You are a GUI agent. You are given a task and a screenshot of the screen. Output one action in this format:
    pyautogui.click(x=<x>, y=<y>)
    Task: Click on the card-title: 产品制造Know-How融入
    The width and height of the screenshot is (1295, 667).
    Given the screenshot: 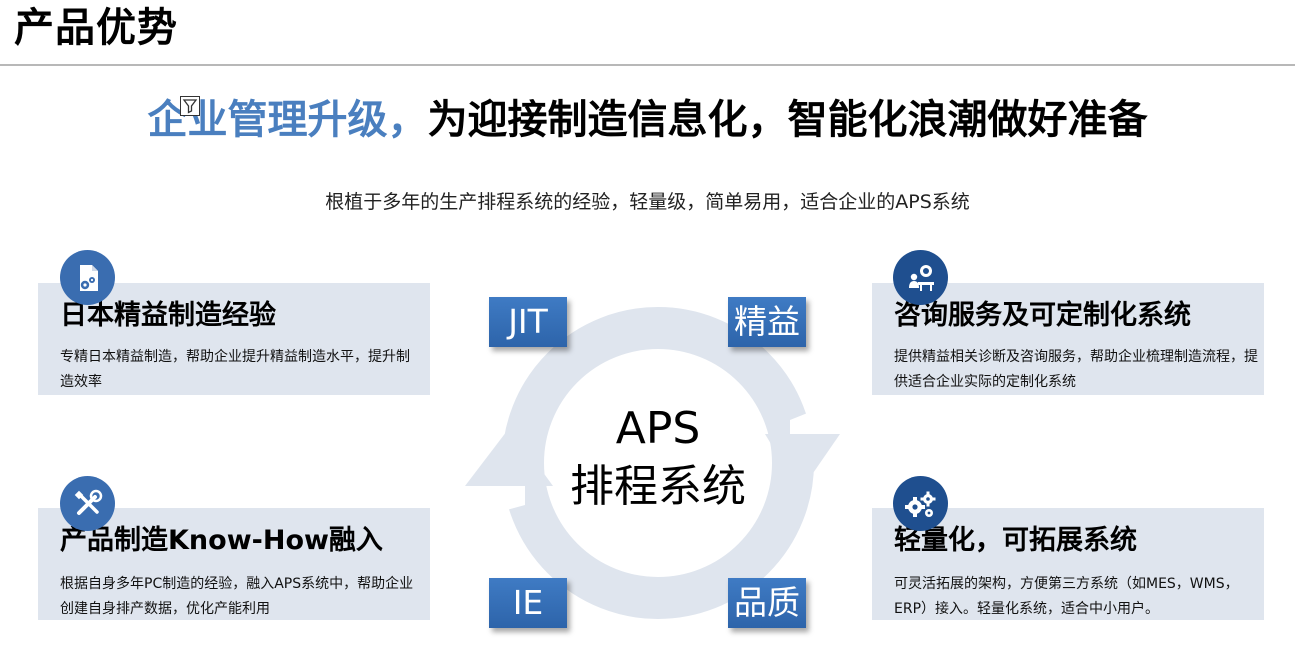 What is the action you would take?
    pyautogui.click(x=221, y=540)
    